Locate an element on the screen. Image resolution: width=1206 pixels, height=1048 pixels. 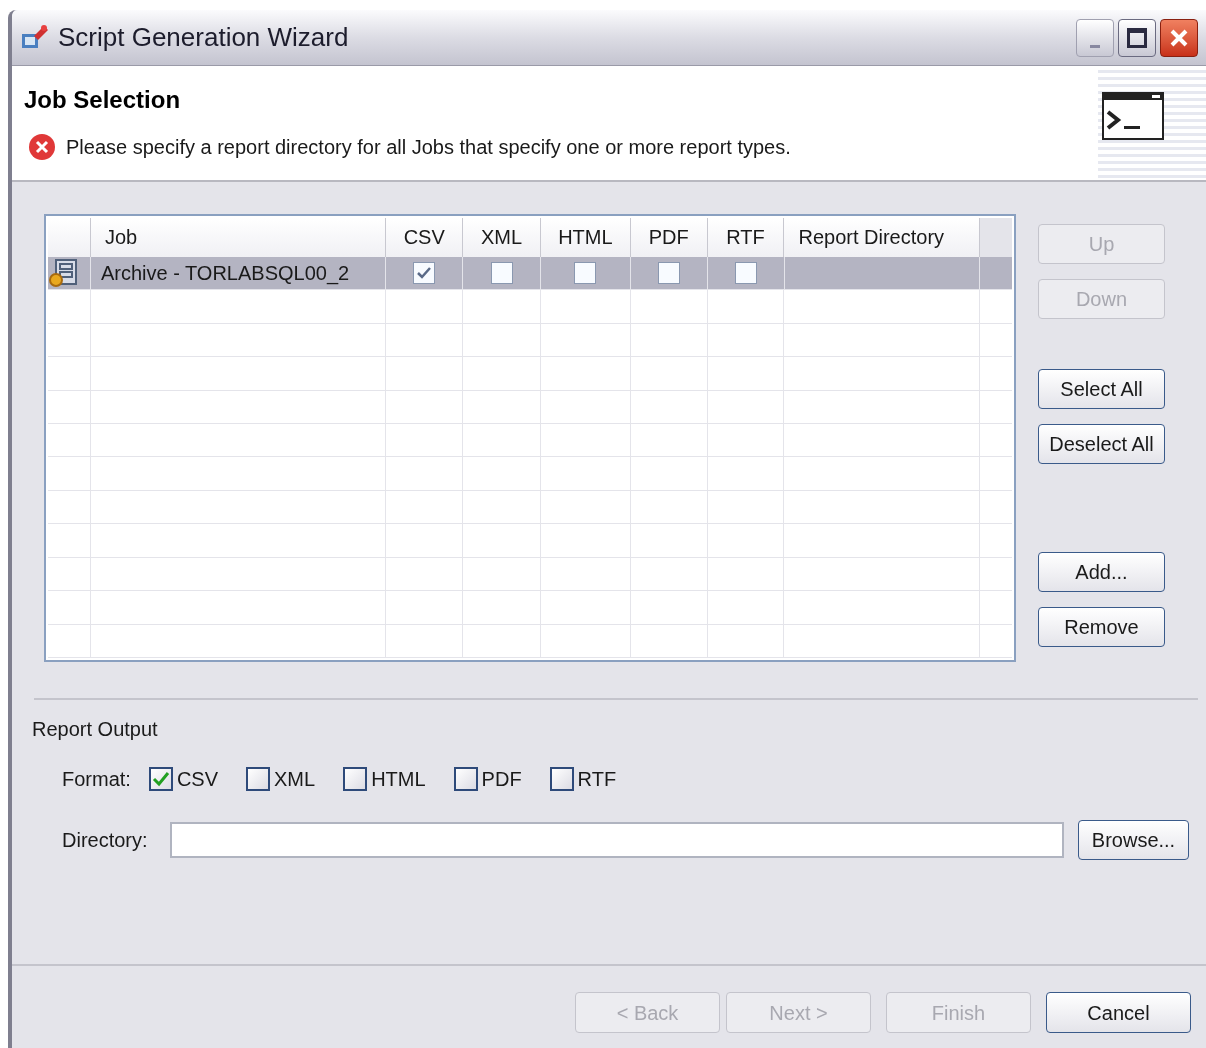
close-button is located at coordinates (1179, 37).